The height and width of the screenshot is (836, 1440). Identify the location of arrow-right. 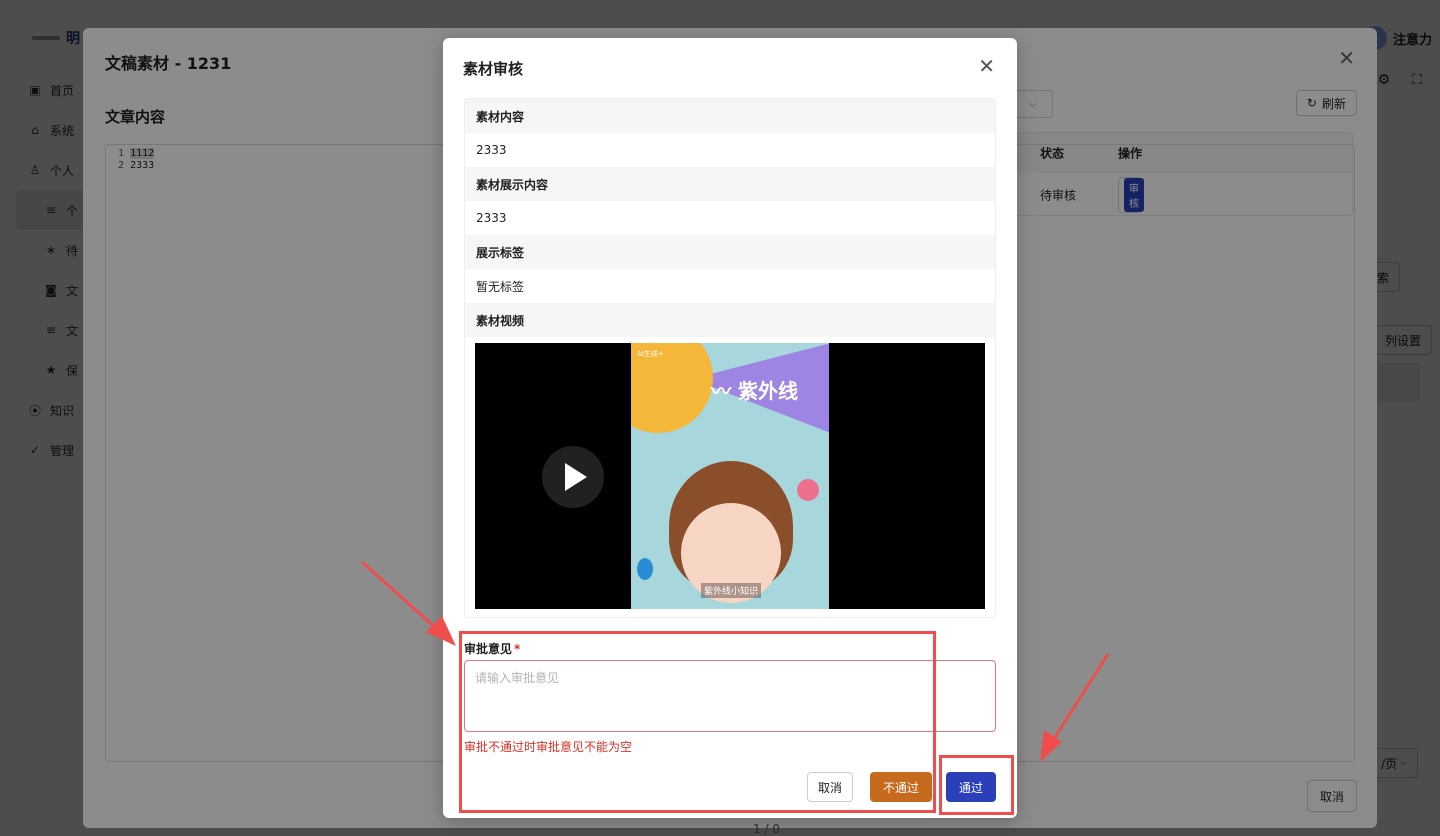
(1075, 707).